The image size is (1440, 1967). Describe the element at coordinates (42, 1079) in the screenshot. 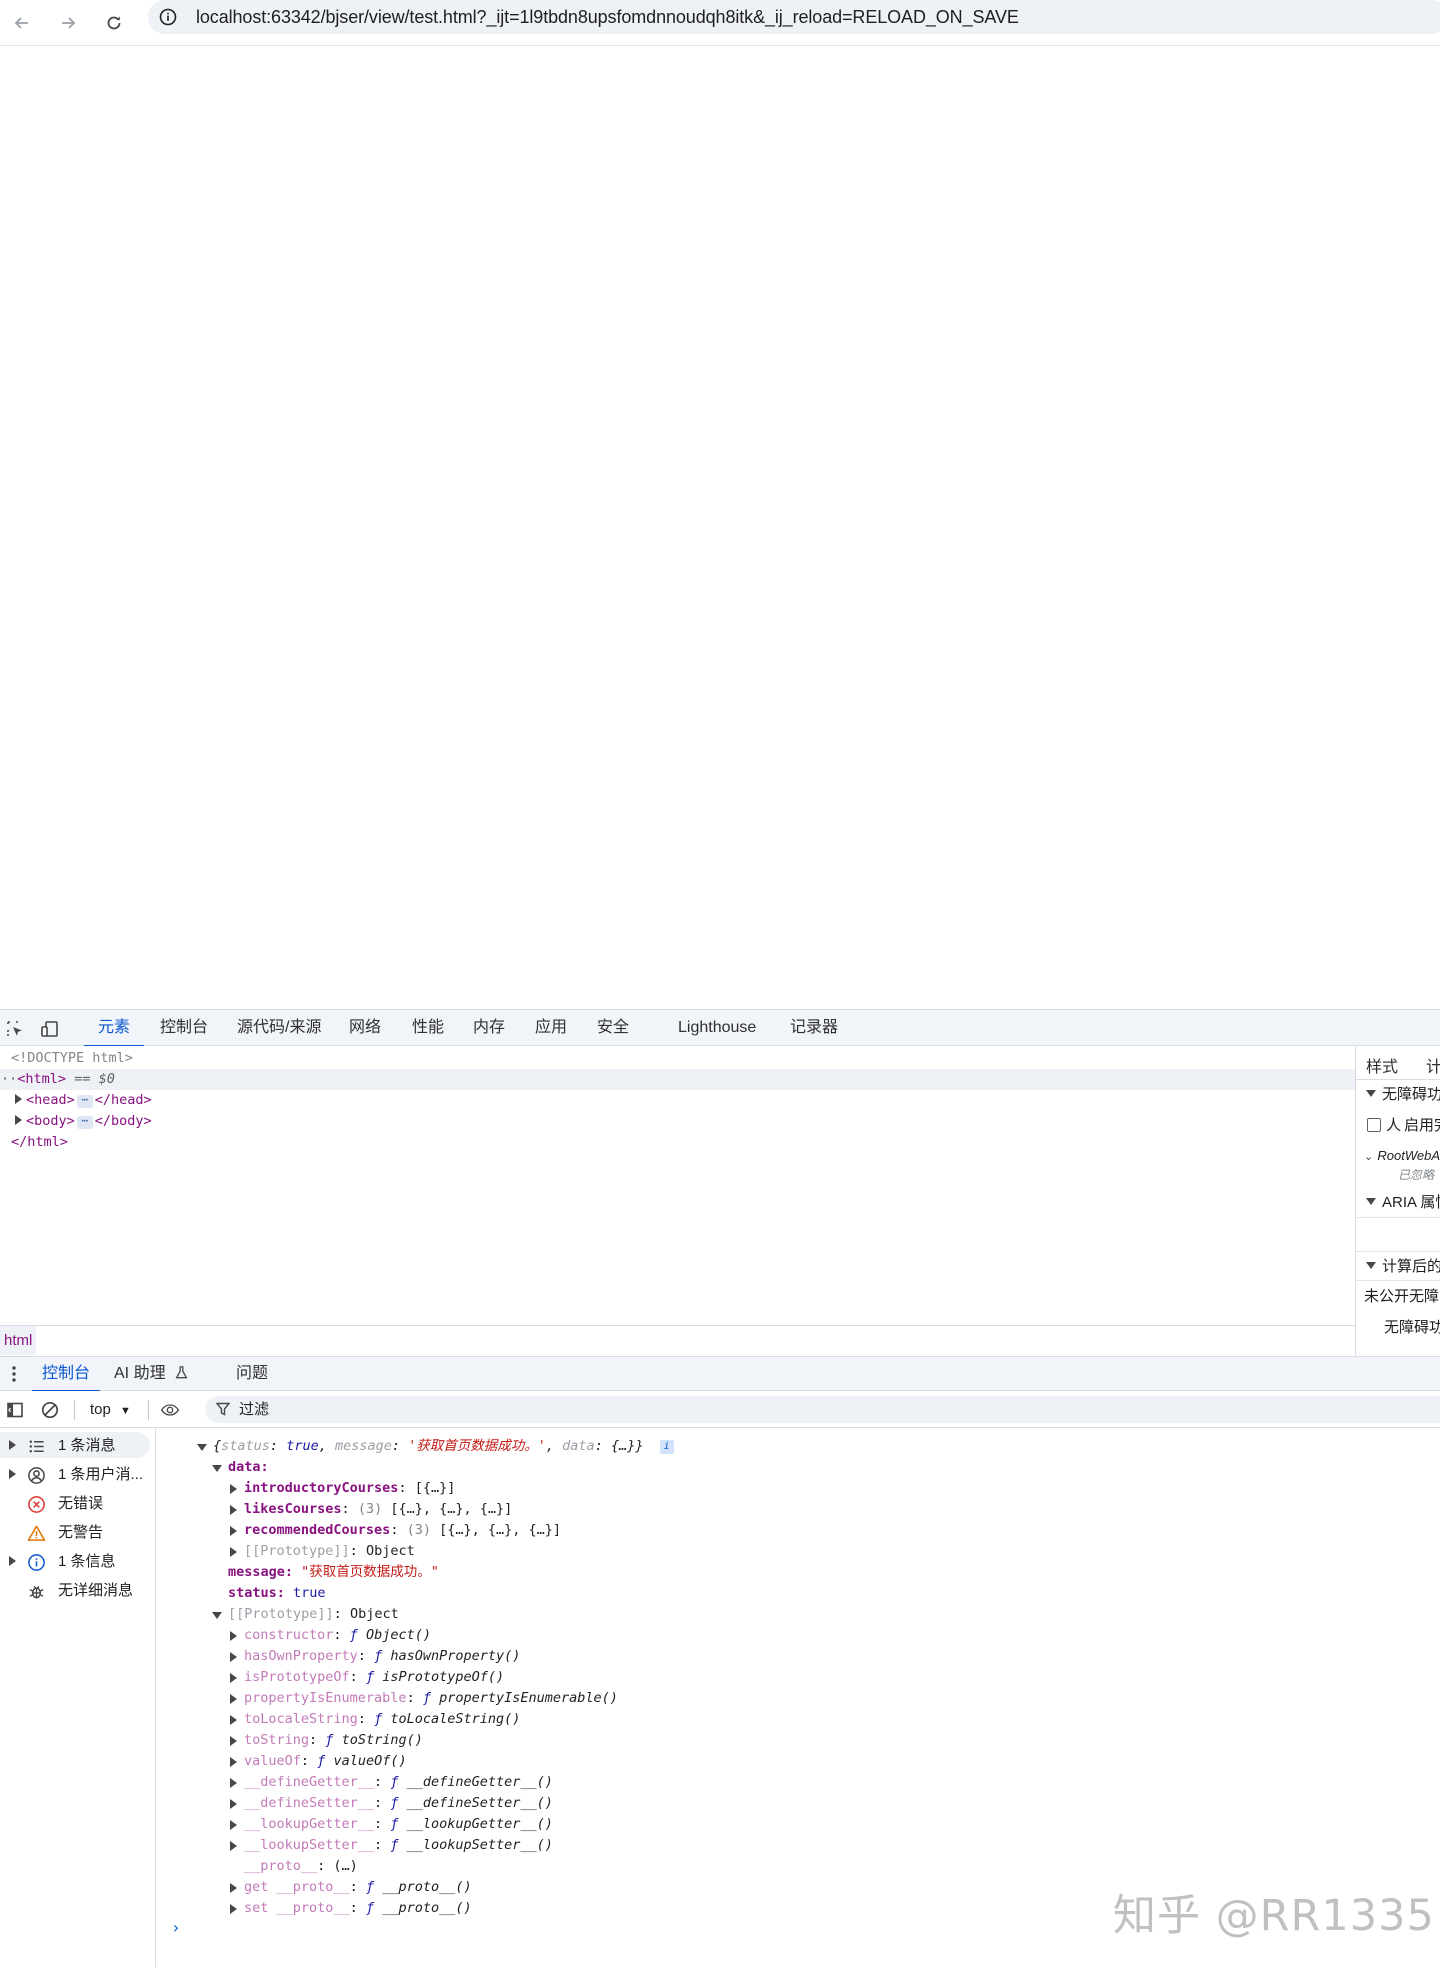

I see `html-open-tag: <html>` at that location.